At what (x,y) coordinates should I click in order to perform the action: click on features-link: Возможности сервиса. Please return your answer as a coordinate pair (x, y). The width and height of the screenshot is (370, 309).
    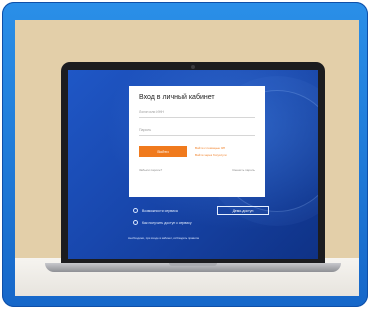
    Looking at the image, I should click on (160, 211).